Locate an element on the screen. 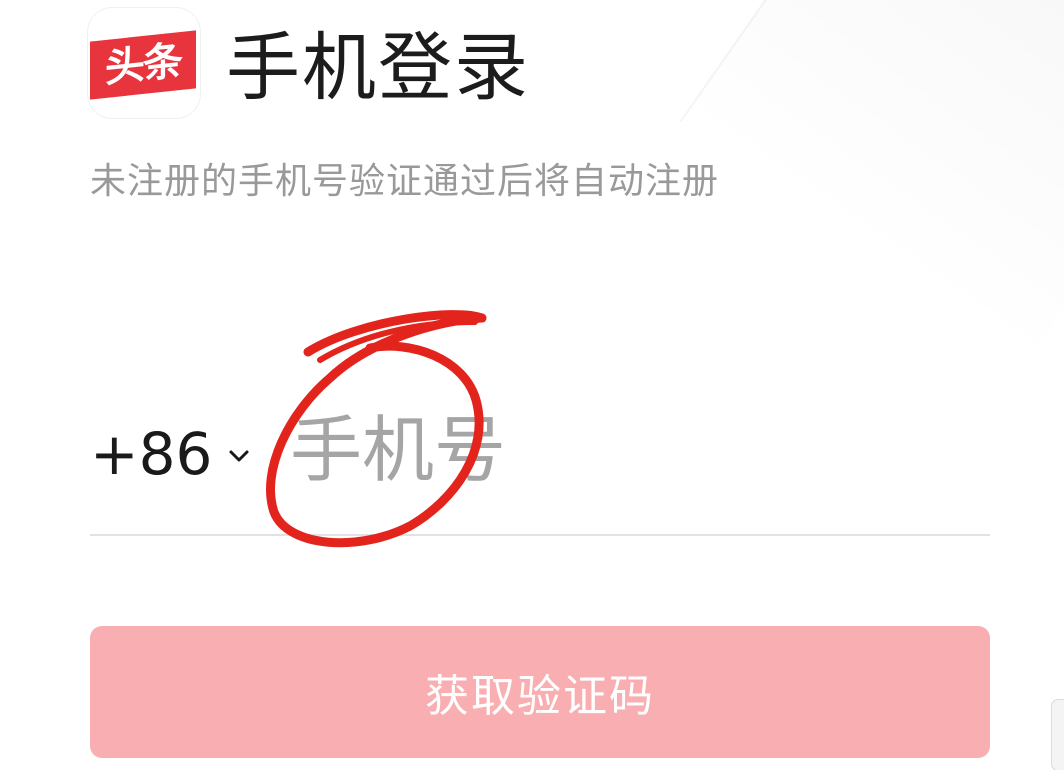 The image size is (1064, 770). app-logo-badge: 头条 is located at coordinates (143, 65).